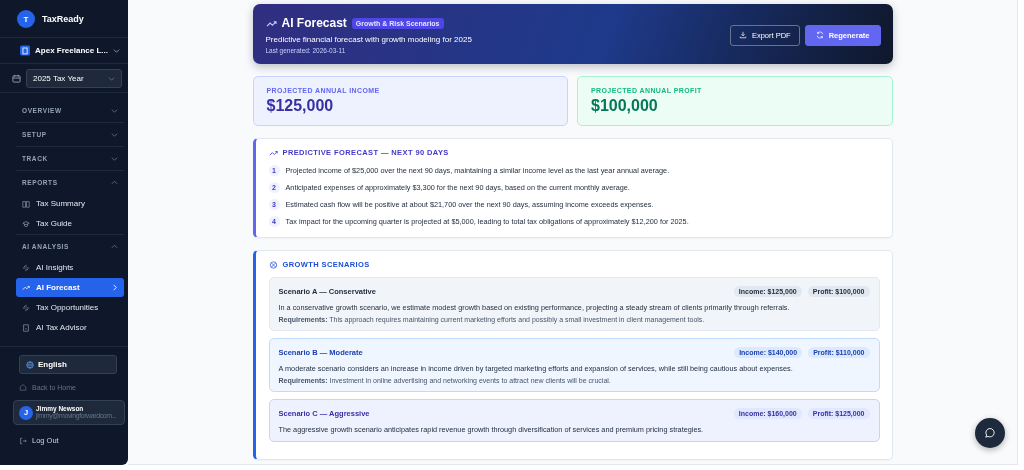  Describe the element at coordinates (26, 19) in the screenshot. I see `logo-badge: T` at that location.